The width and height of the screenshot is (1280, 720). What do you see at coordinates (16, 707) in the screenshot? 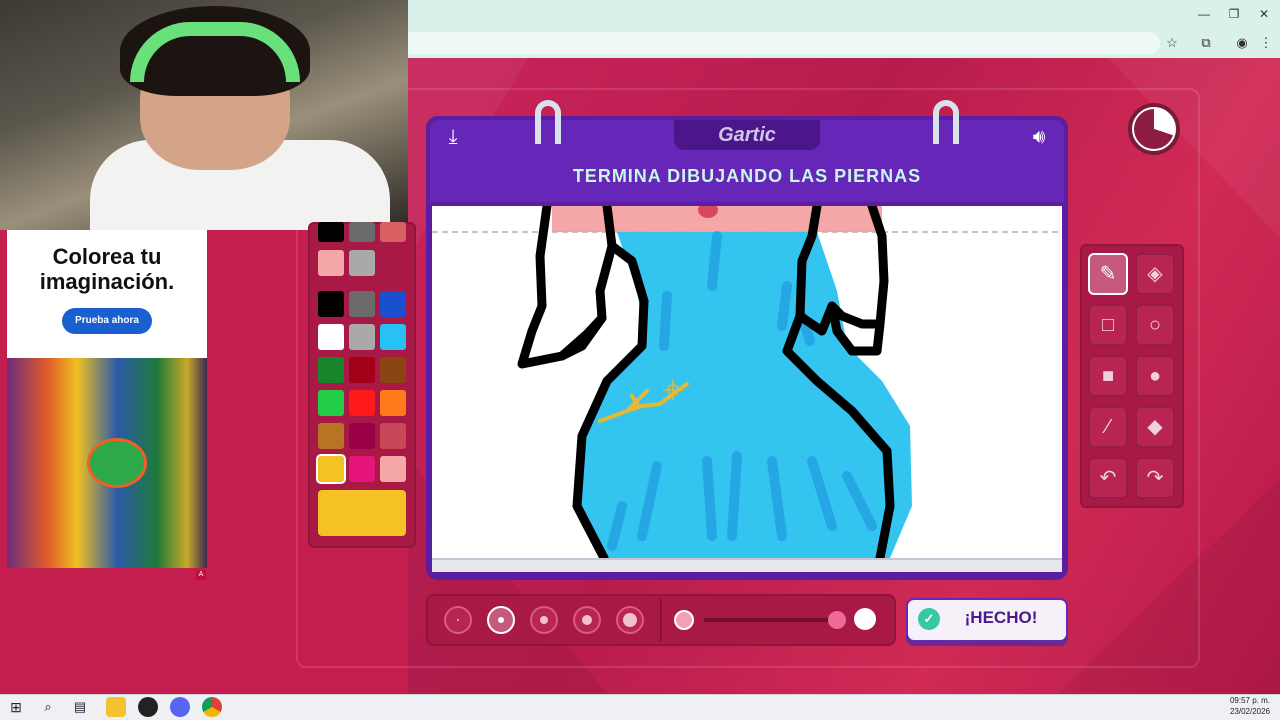
I see `windows-start-icon: ⊞` at bounding box center [16, 707].